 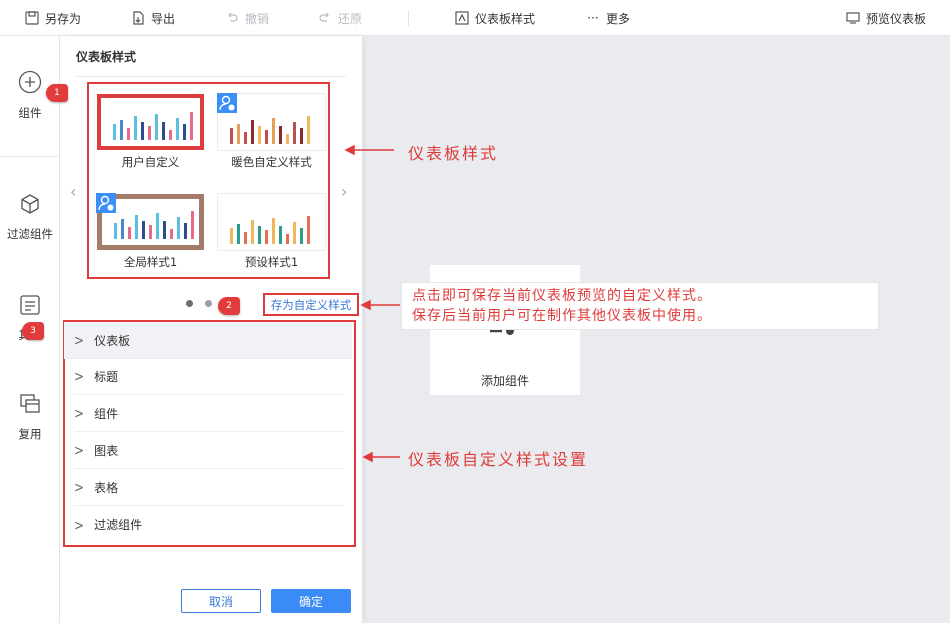 I want to click on annotation-dashboard-style: 仪表板样式, so click(x=453, y=153).